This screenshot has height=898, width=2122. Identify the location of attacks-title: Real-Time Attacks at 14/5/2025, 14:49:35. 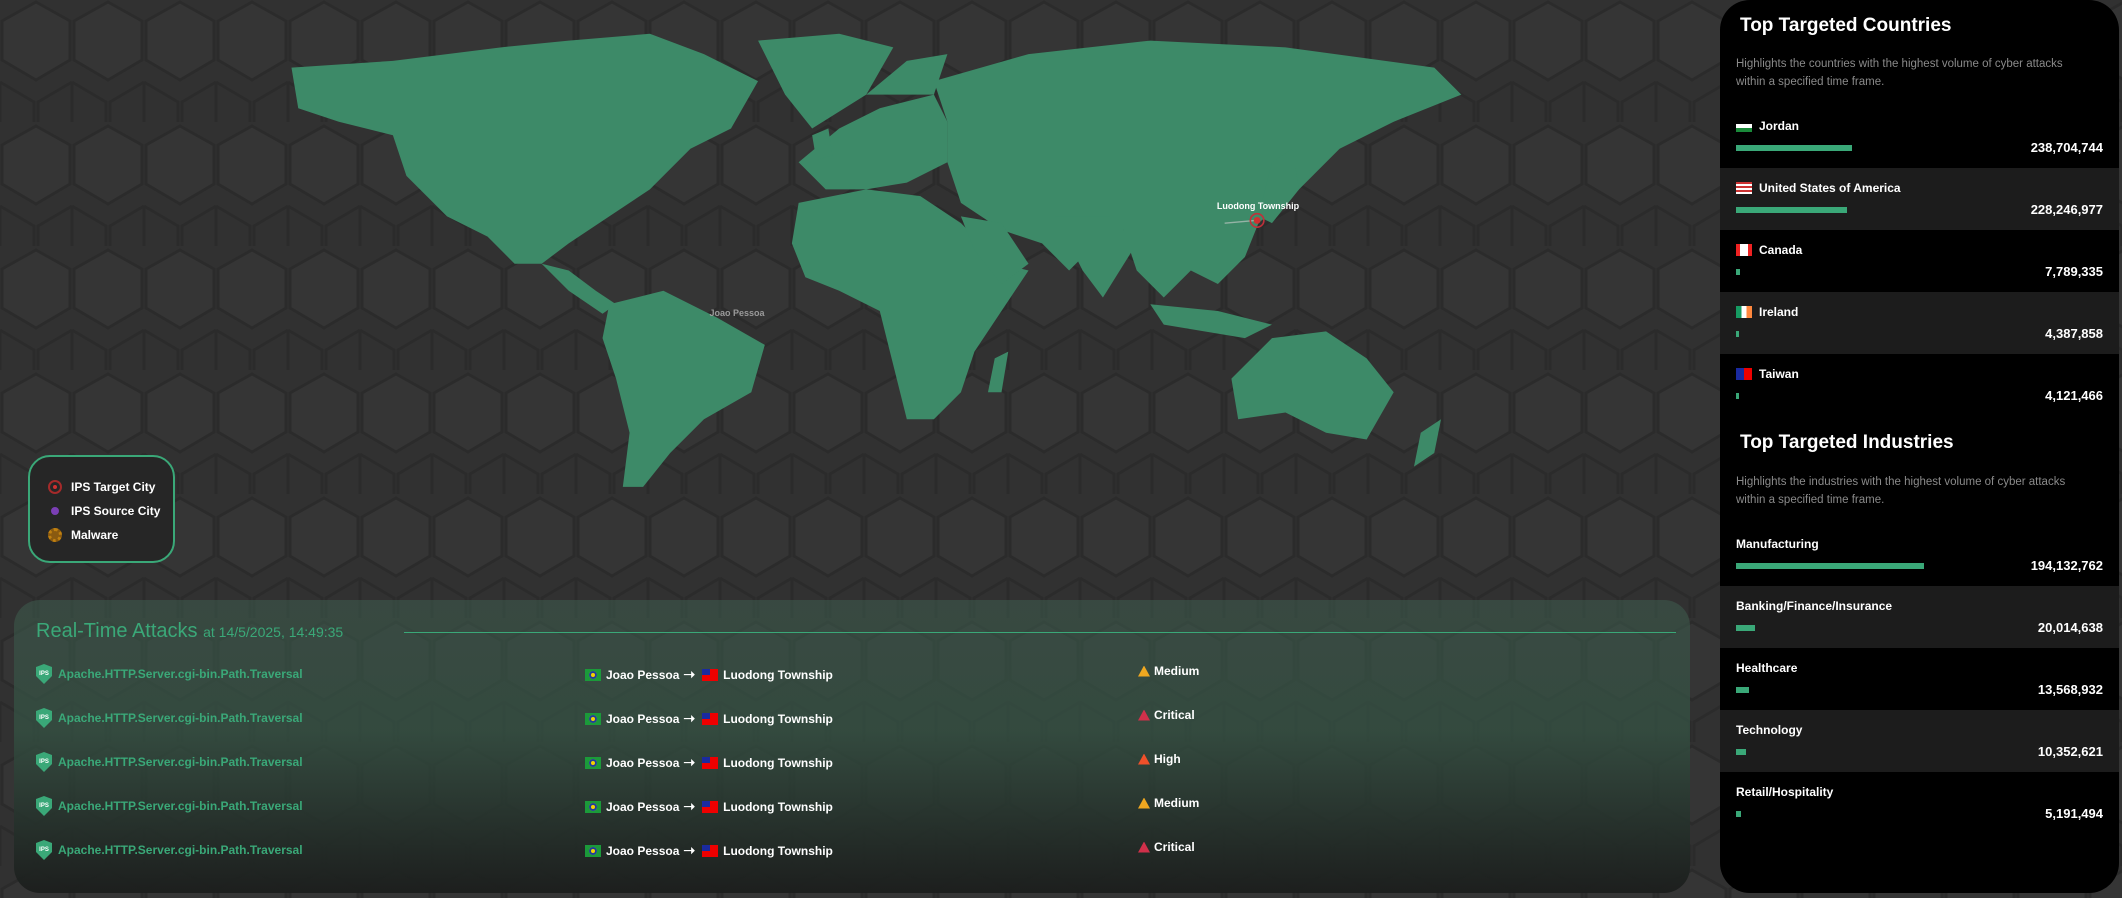
(189, 631).